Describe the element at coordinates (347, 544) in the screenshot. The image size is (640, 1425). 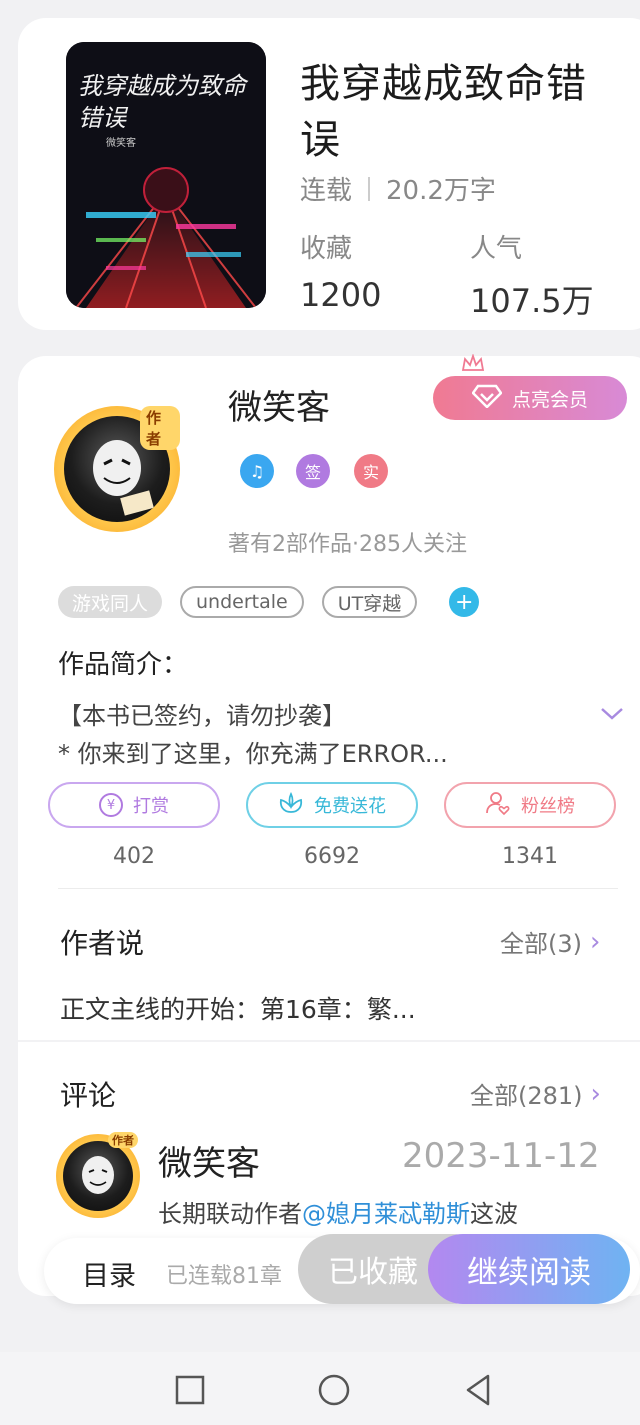
I see `author-stats: 著有2部作品·285人关注` at that location.